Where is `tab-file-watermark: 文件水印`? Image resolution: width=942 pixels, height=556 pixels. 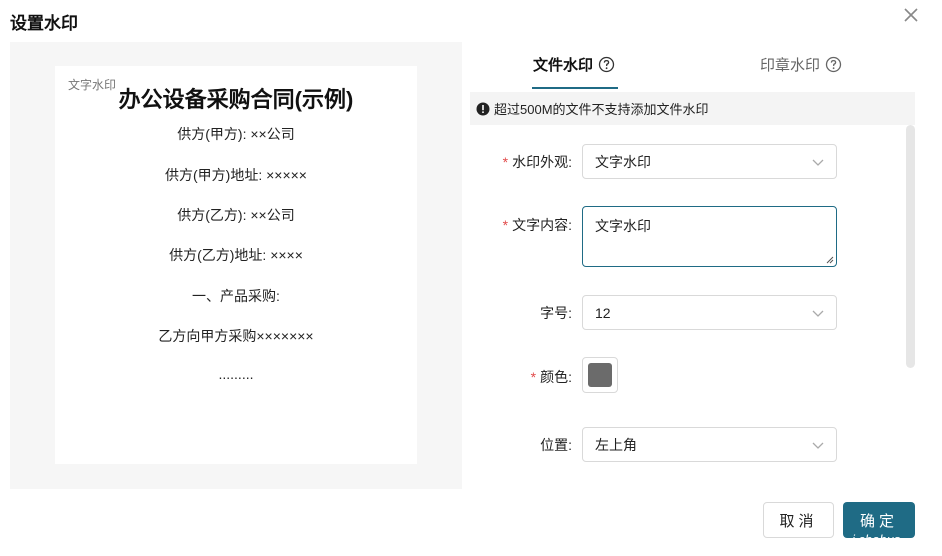 tab-file-watermark: 文件水印 is located at coordinates (574, 64).